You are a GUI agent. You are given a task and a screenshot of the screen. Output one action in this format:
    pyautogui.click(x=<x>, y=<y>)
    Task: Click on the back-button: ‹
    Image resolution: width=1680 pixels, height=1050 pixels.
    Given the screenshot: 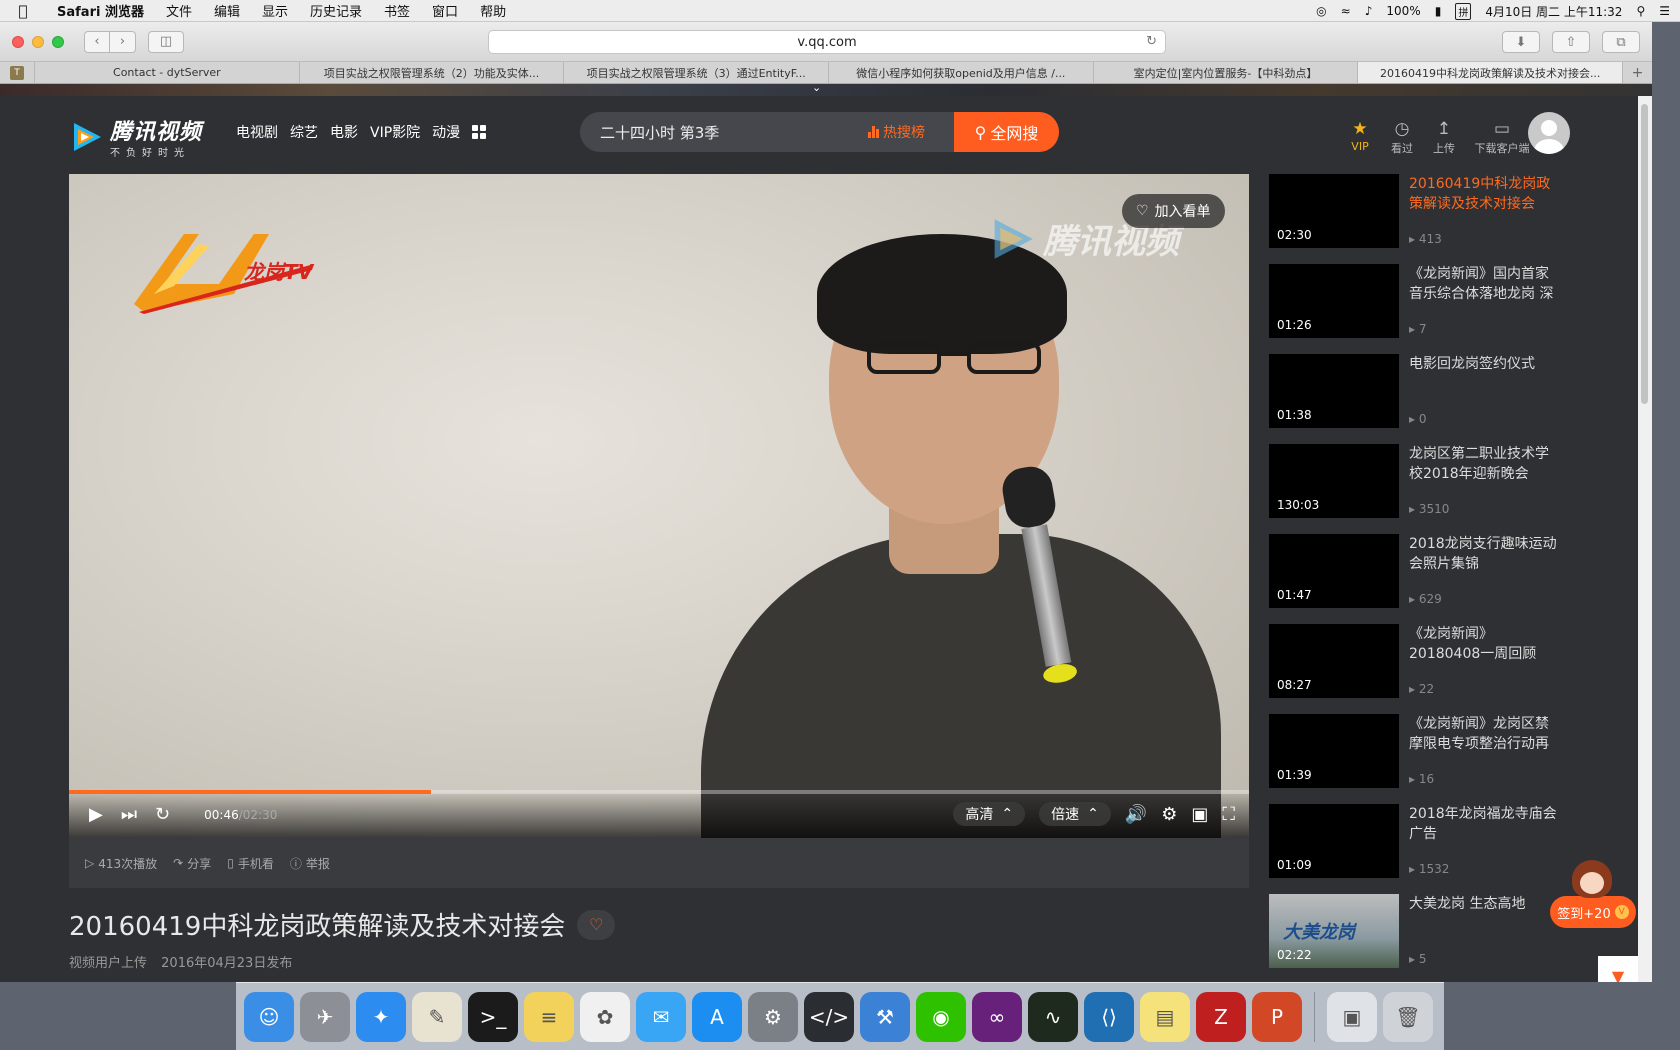 What is the action you would take?
    pyautogui.click(x=97, y=41)
    